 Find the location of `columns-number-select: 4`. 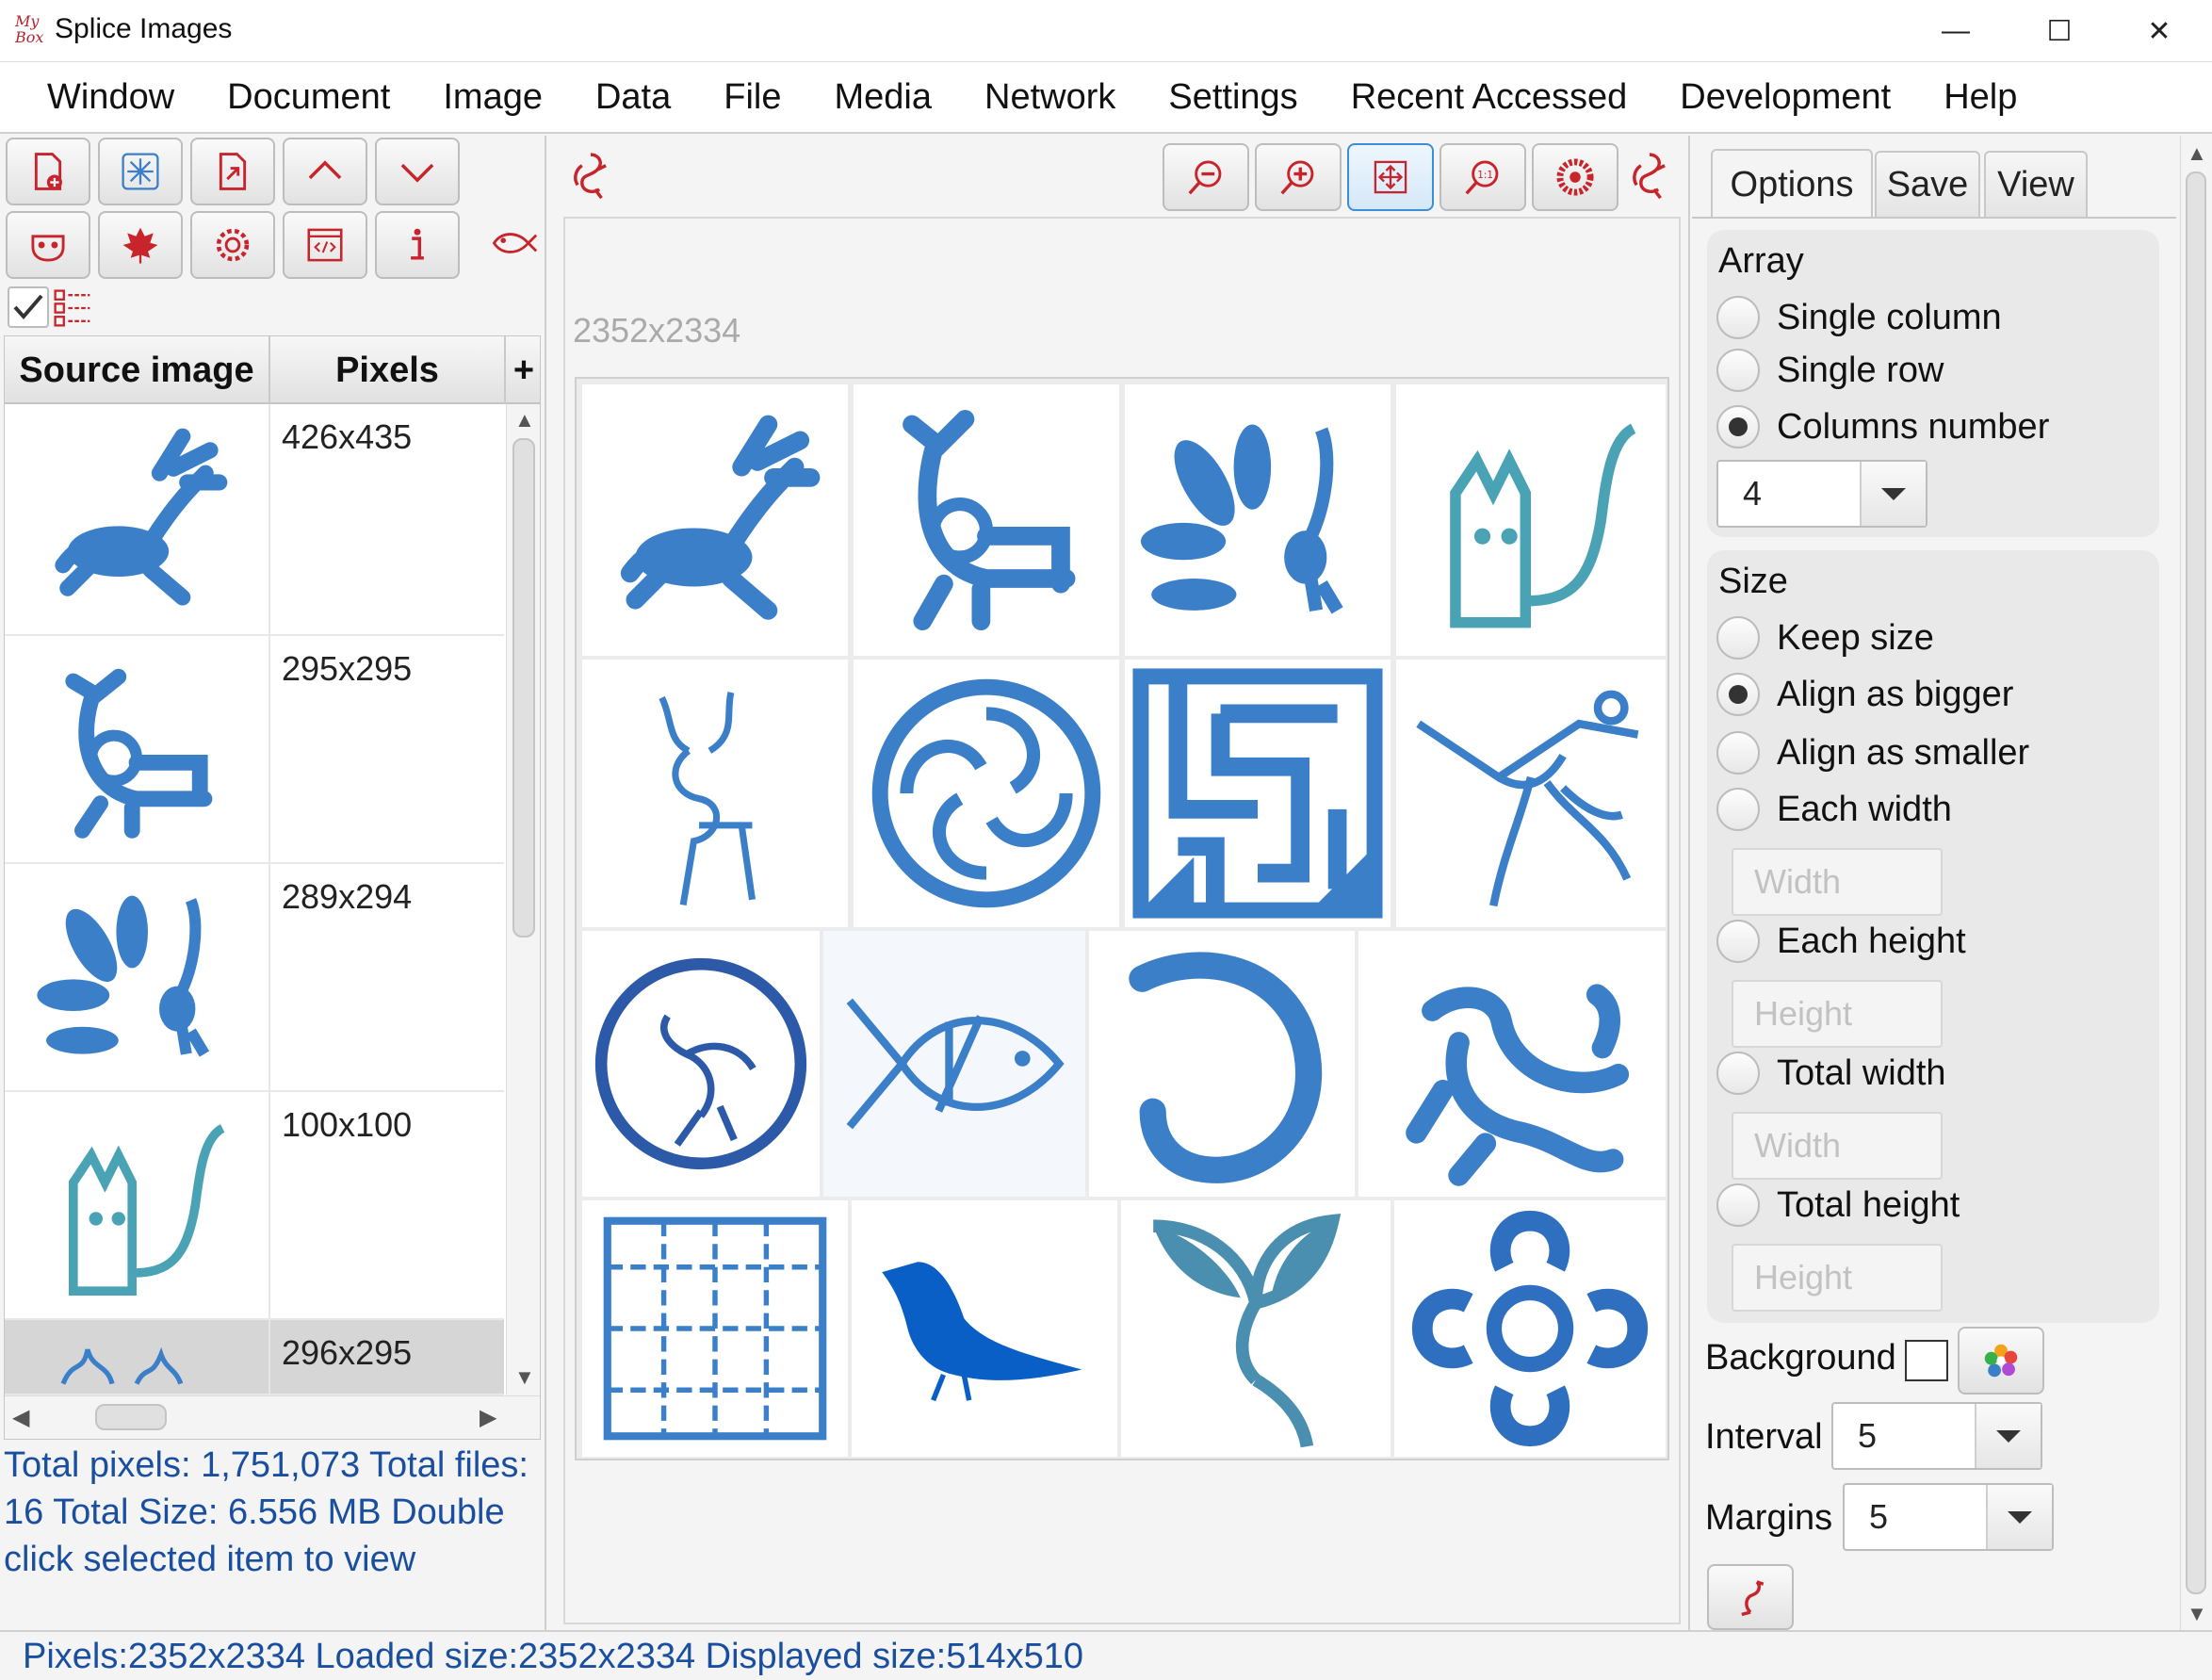

columns-number-select: 4 is located at coordinates (1822, 494).